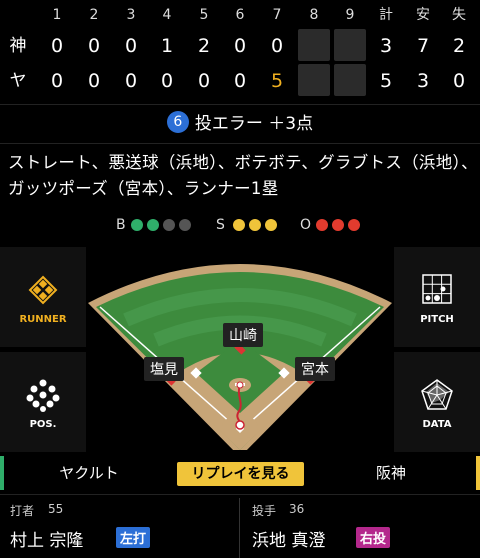 The width and height of the screenshot is (480, 558). I want to click on positions-label: POS., so click(43, 424).